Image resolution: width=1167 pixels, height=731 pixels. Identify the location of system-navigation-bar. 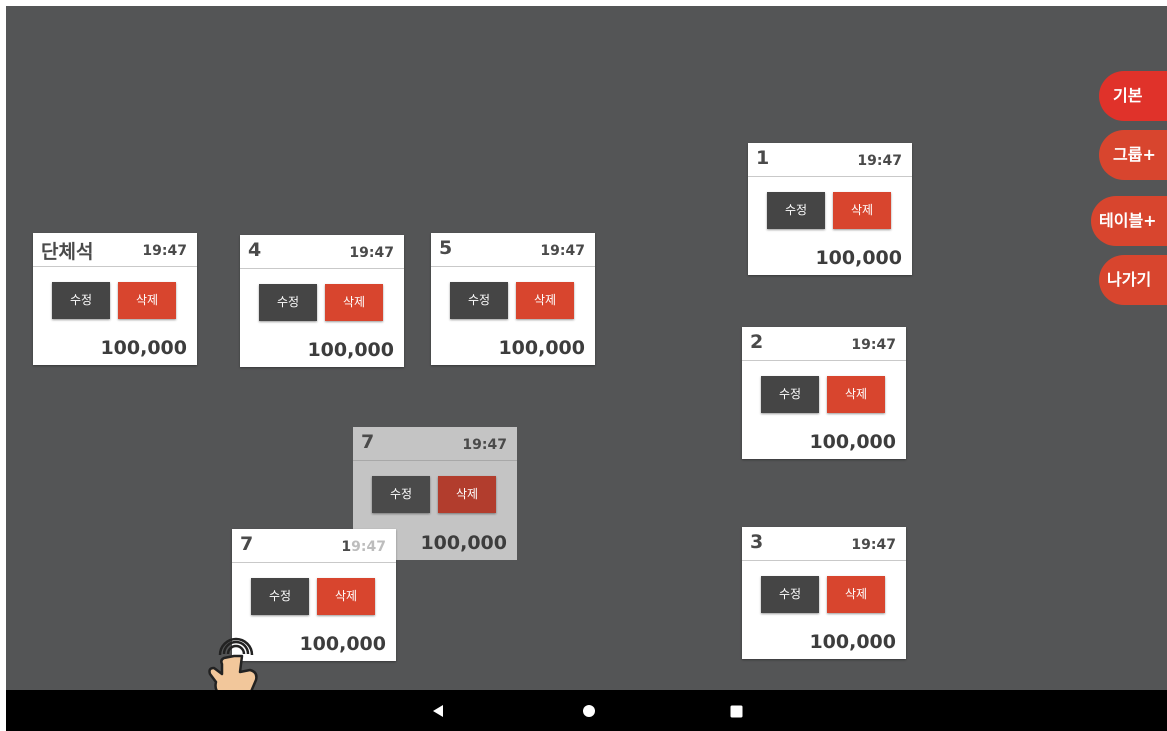
(586, 710).